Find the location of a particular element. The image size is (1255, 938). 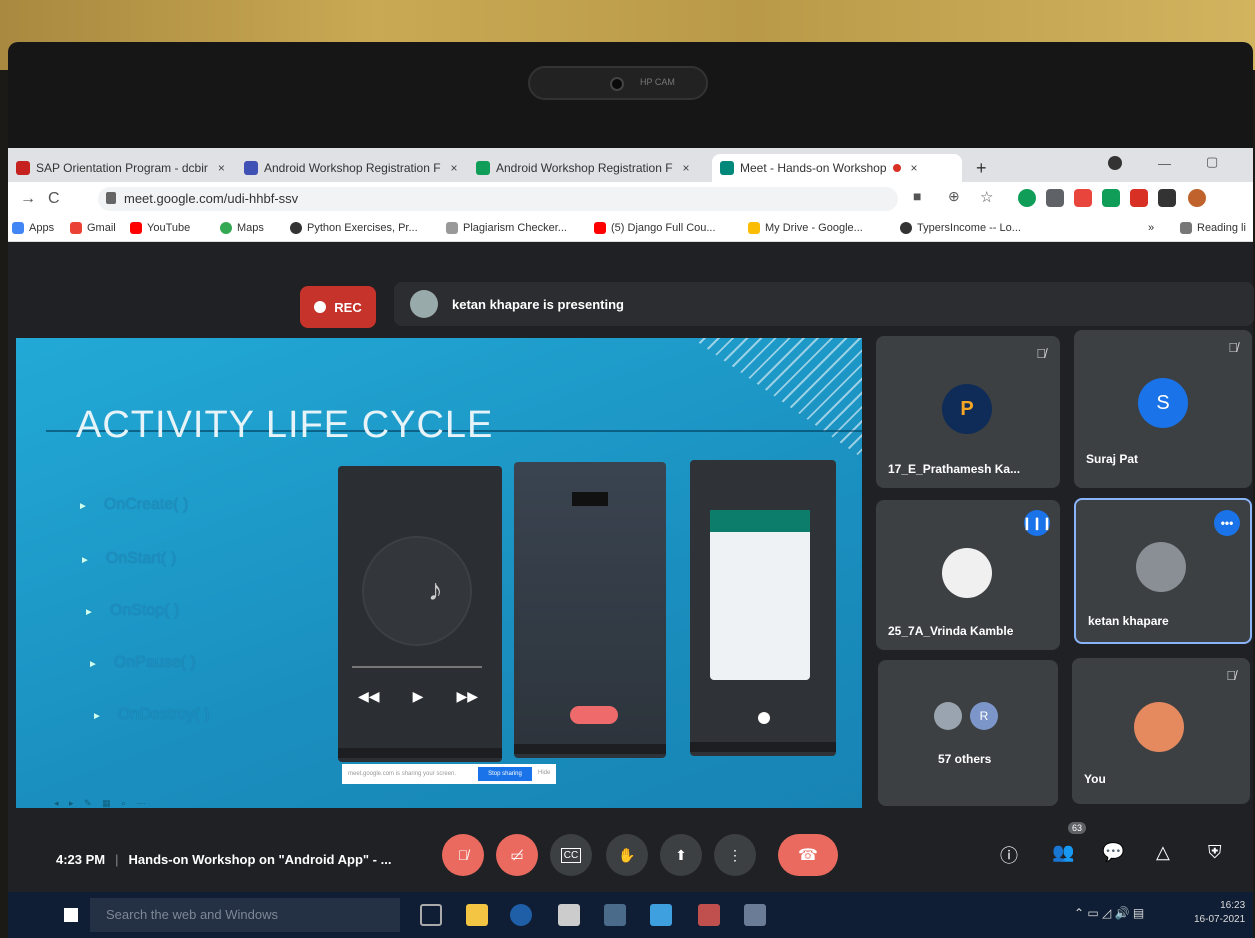

camera-toggle-button: ▭̸ is located at coordinates (517, 855).